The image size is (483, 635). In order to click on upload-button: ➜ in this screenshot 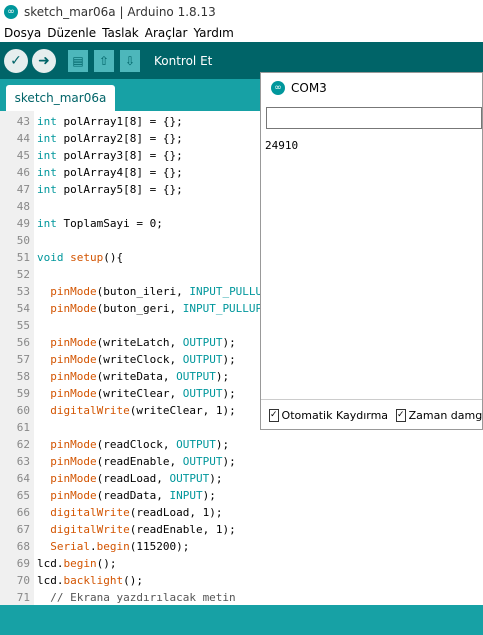, I will do `click(44, 60)`.